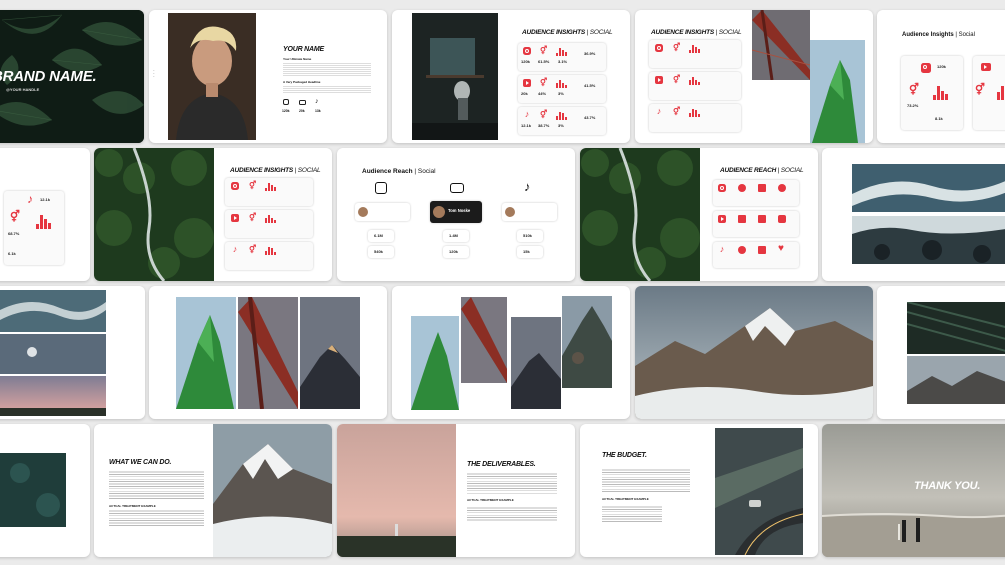  I want to click on profile-side-label: • • •, so click(154, 74).